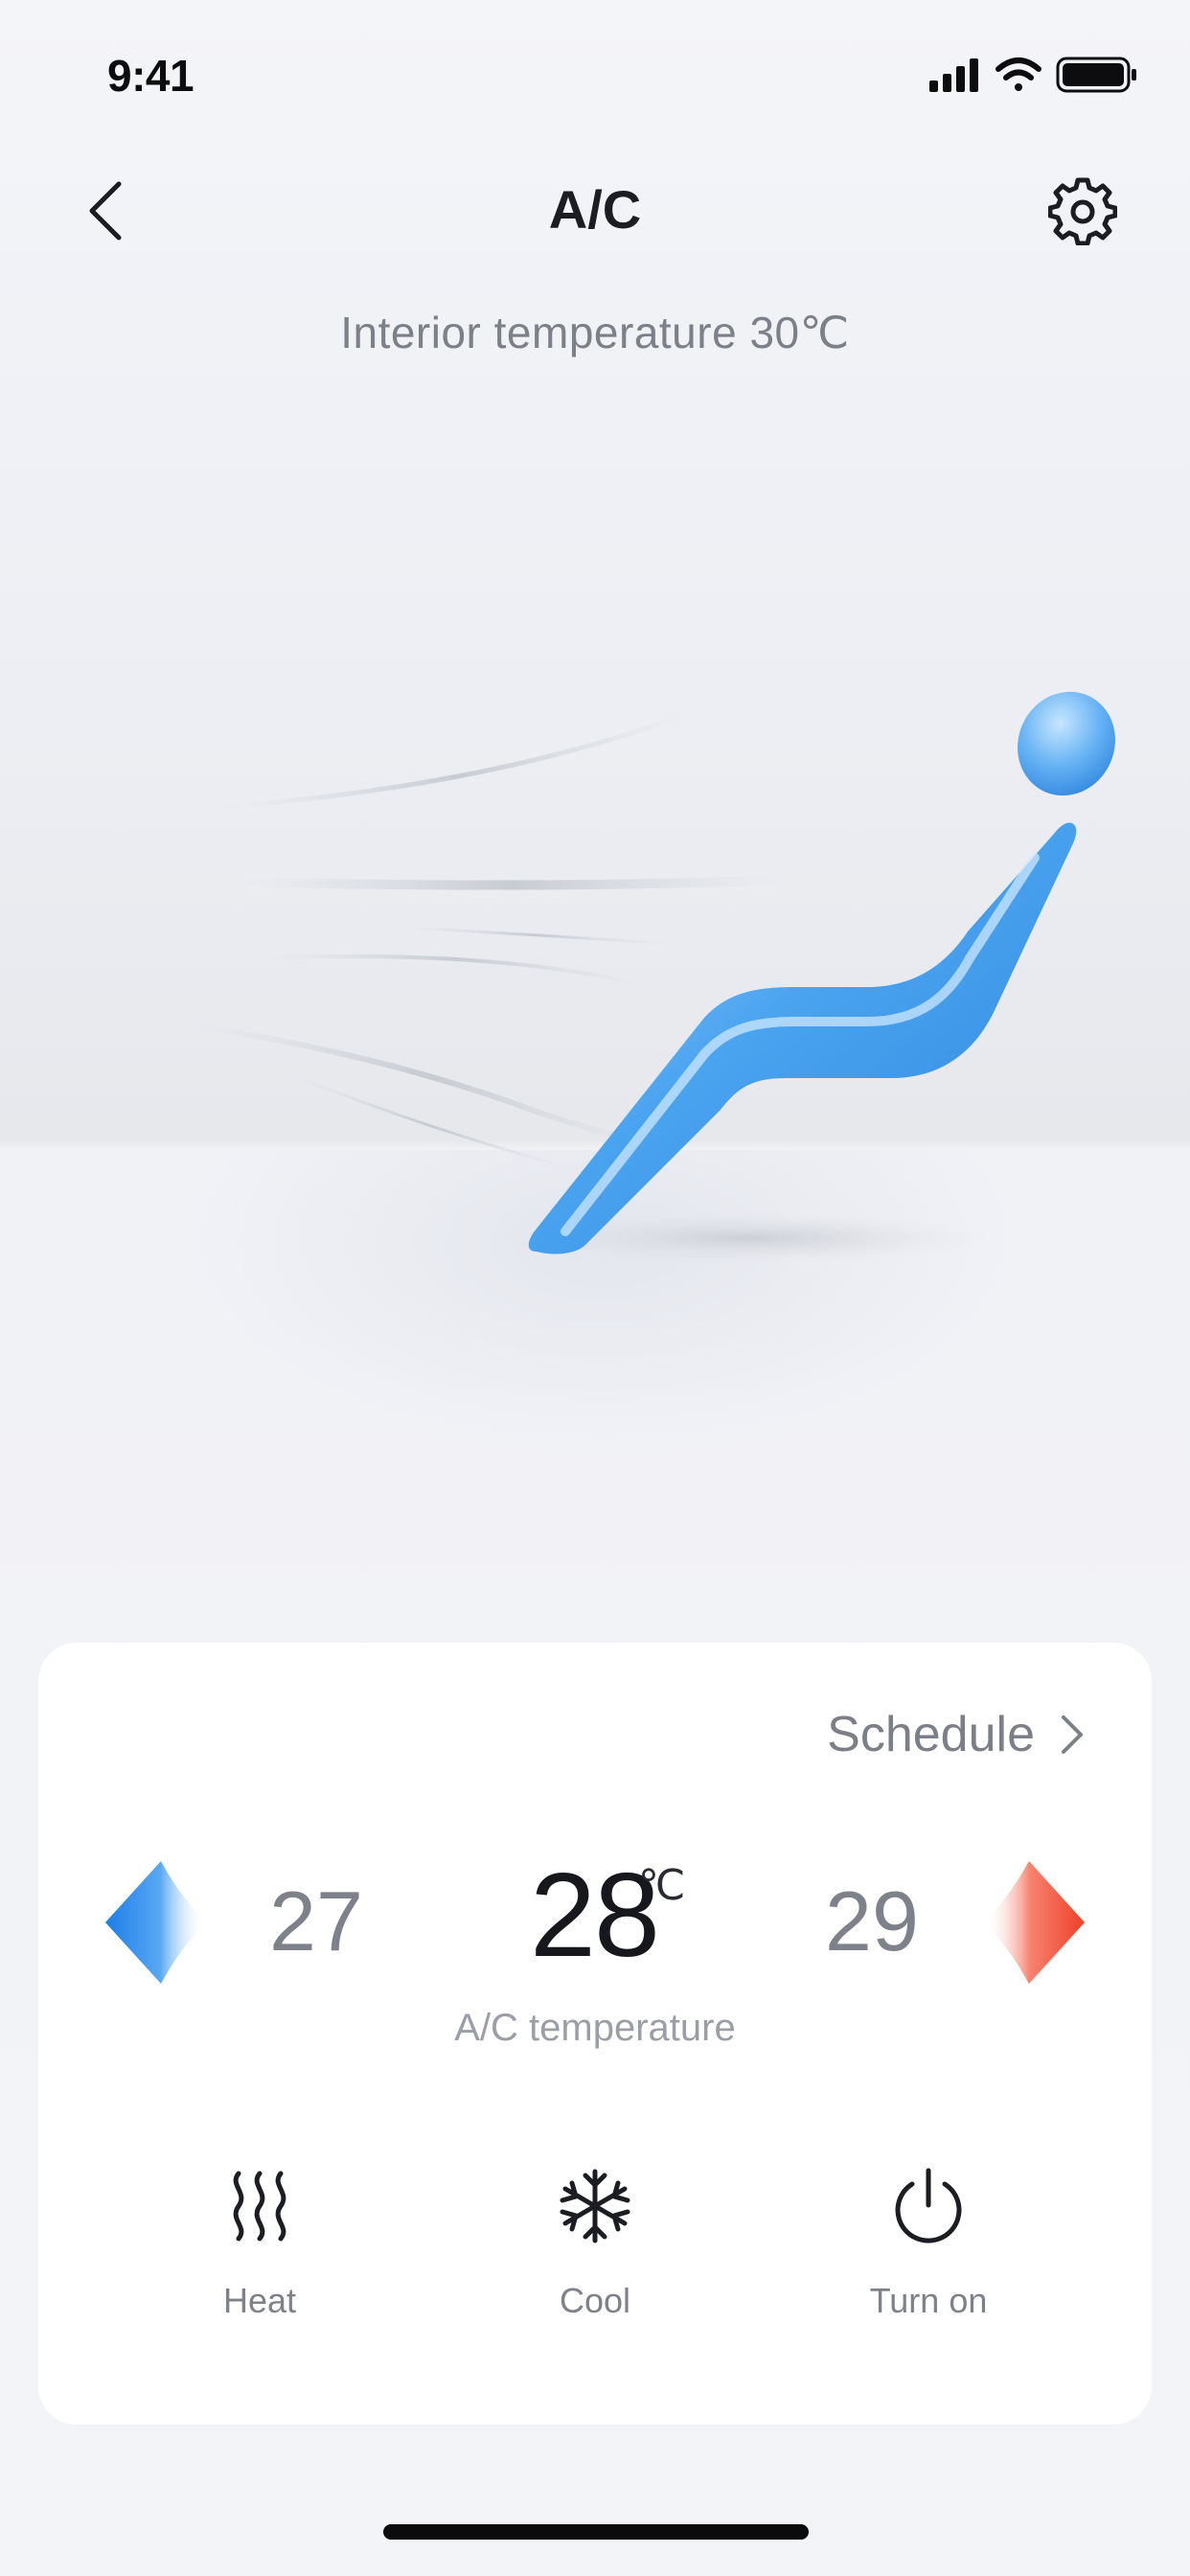 The image size is (1190, 2576). What do you see at coordinates (595, 332) in the screenshot?
I see `interior-temperature: Interior temperature 30℃` at bounding box center [595, 332].